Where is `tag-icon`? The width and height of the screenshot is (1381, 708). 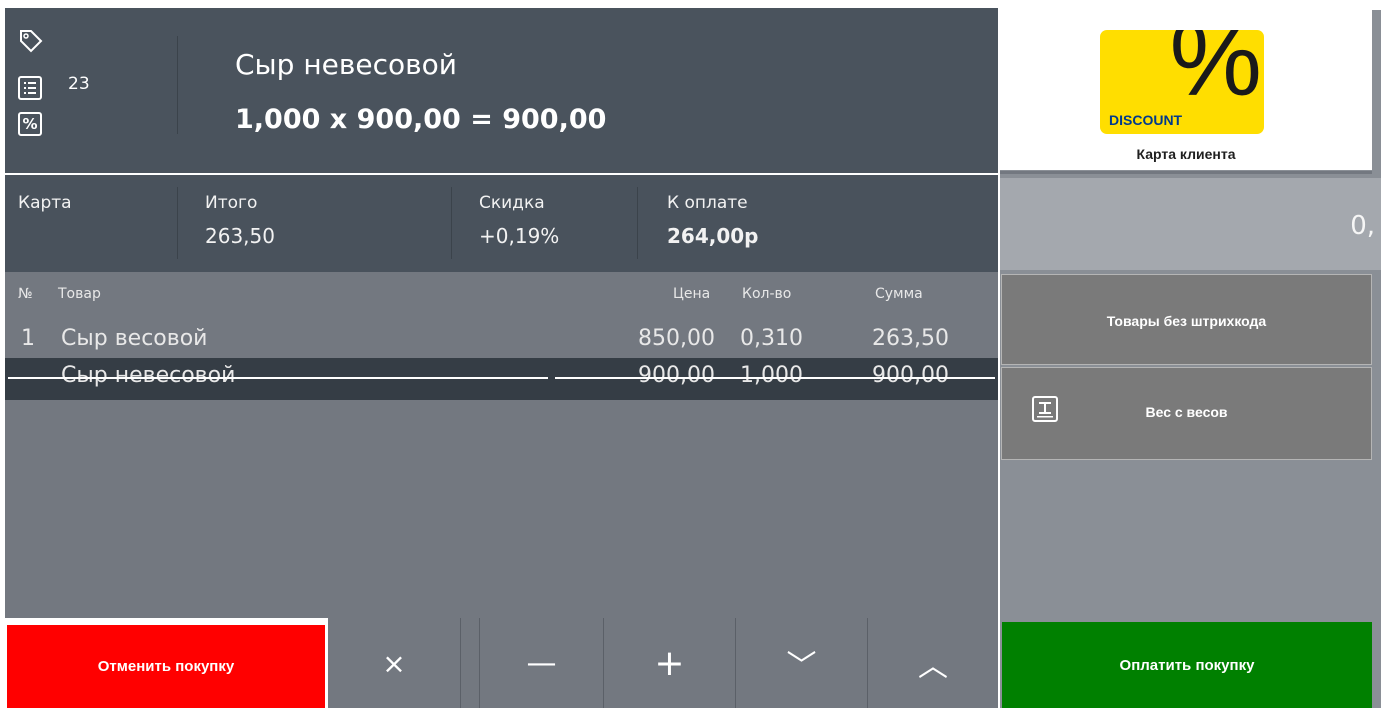 tag-icon is located at coordinates (30, 40).